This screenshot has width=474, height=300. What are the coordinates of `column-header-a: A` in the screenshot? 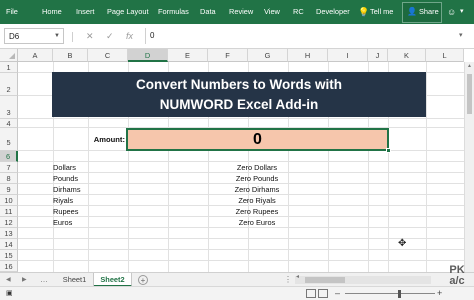 It's located at (35, 55).